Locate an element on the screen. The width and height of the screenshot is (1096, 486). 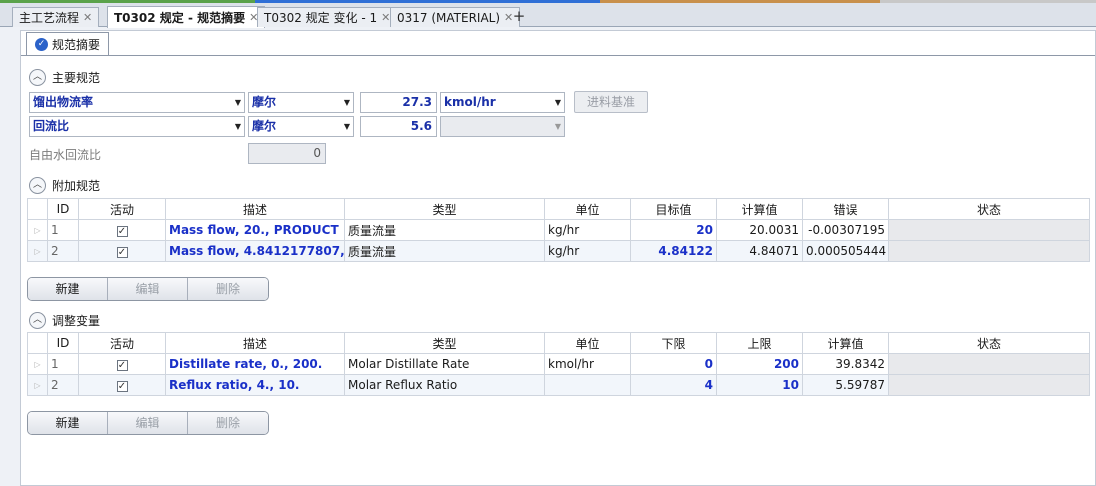
subtab-spec-summary: ✓ 规范摘要 is located at coordinates (68, 44).